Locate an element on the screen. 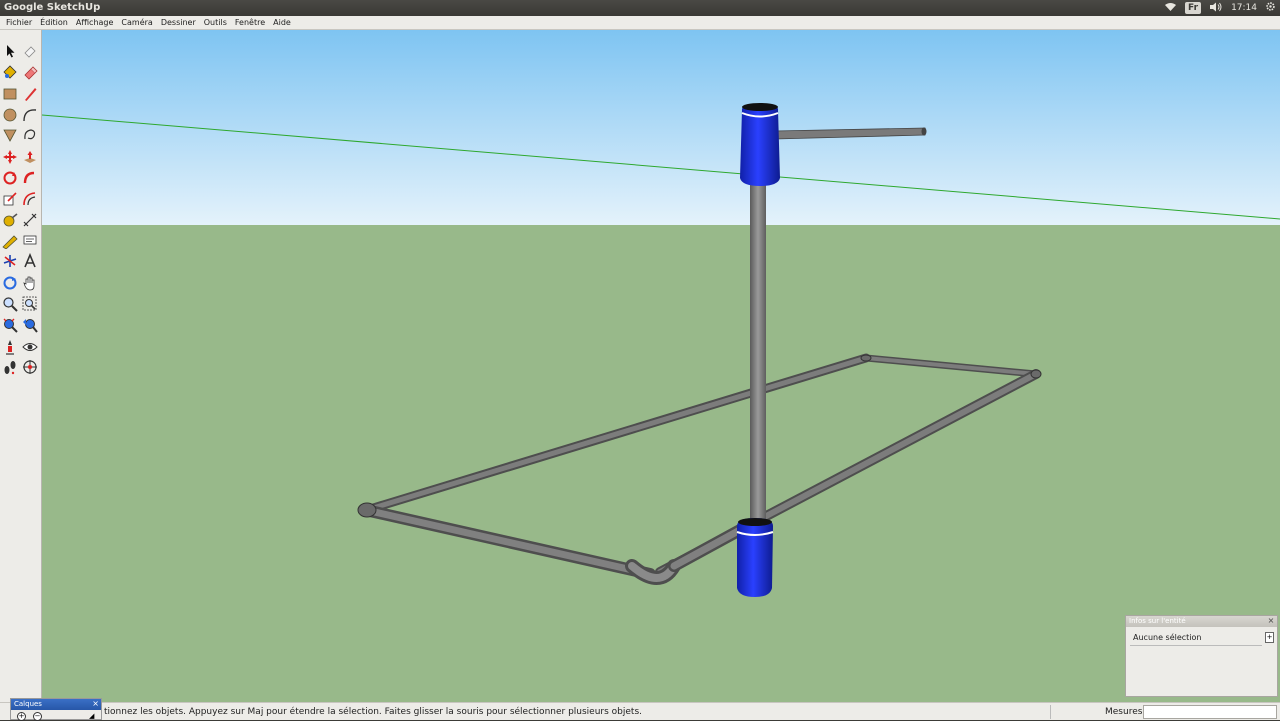  dimension-tool-icon is located at coordinates (30, 220).